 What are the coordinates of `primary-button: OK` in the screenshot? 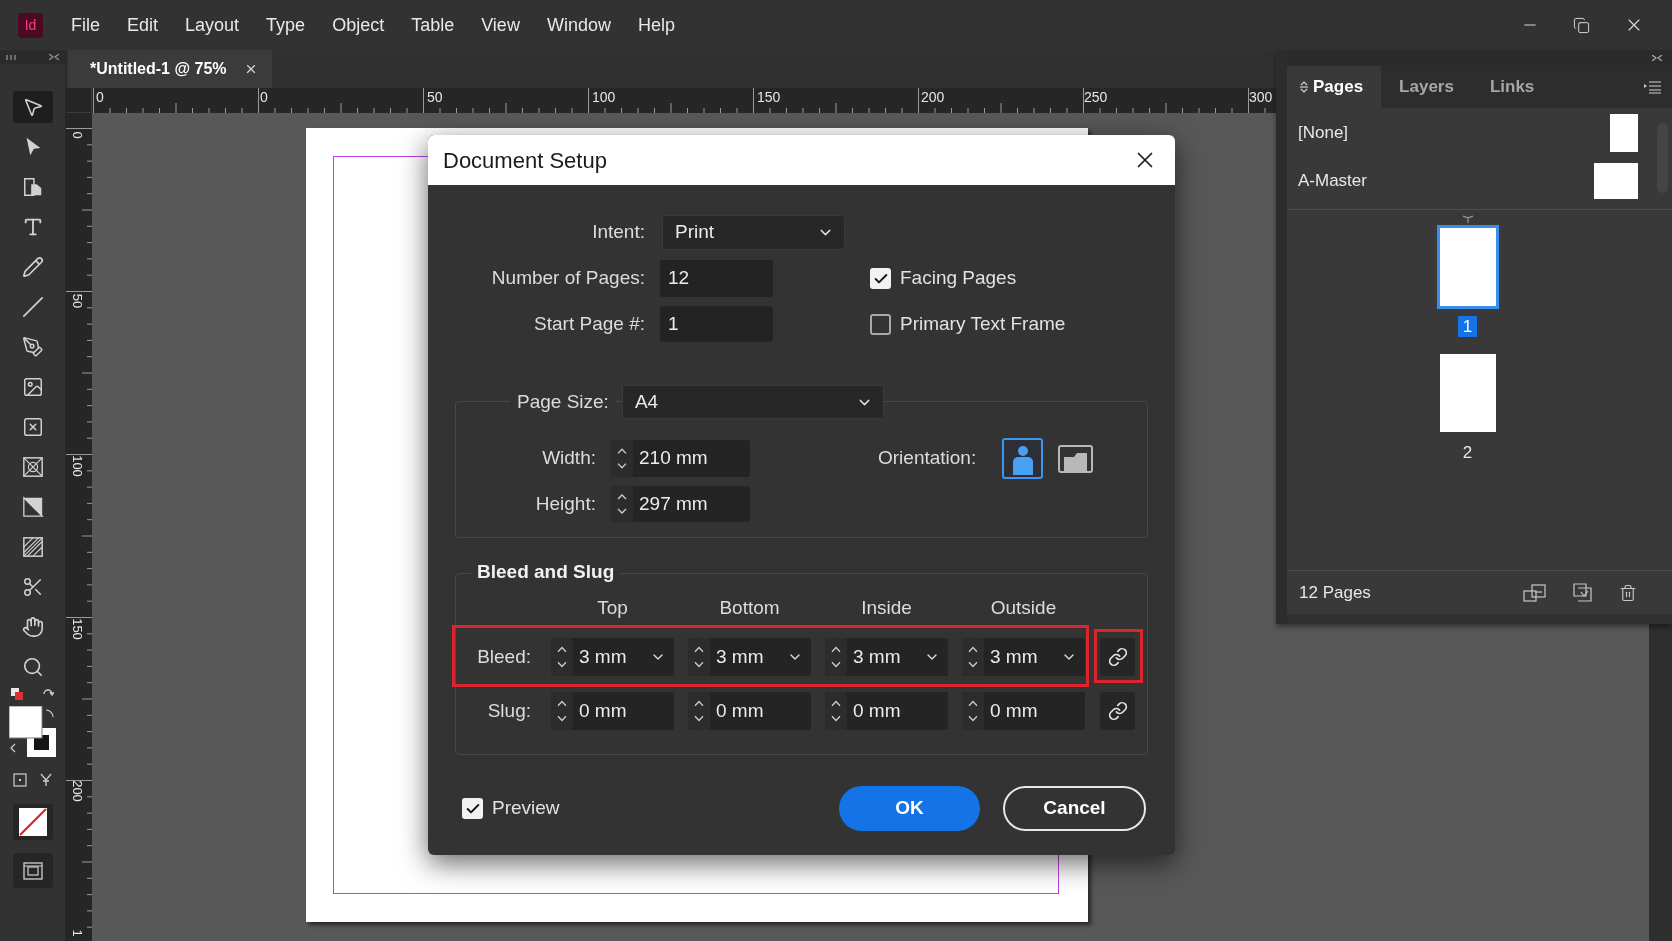 It's located at (909, 808).